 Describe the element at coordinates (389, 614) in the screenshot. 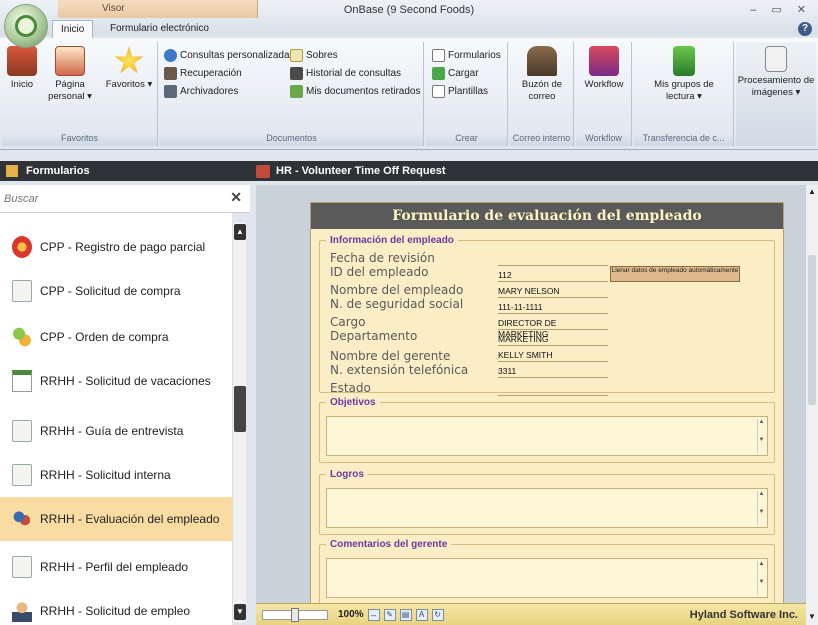

I see `pin-icon: ✎` at that location.